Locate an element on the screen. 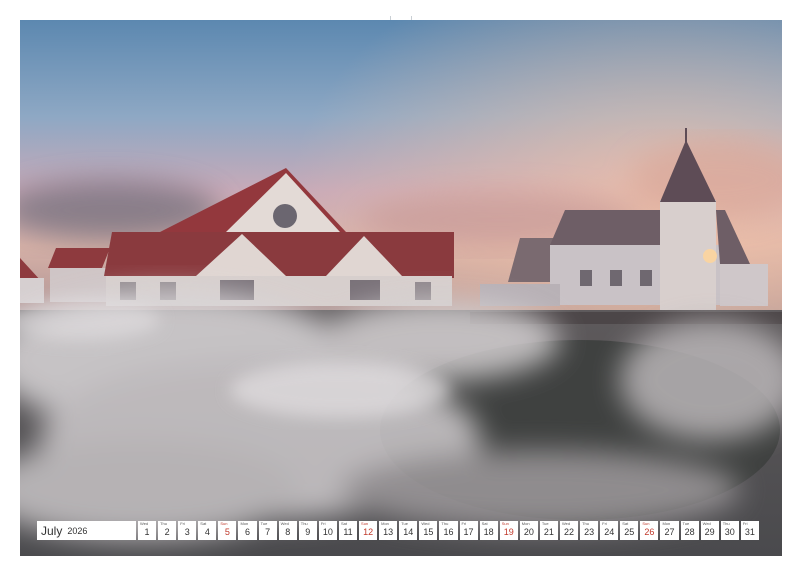 This screenshot has width=800, height=577. calendar-day: Thu 9 is located at coordinates (307, 530).